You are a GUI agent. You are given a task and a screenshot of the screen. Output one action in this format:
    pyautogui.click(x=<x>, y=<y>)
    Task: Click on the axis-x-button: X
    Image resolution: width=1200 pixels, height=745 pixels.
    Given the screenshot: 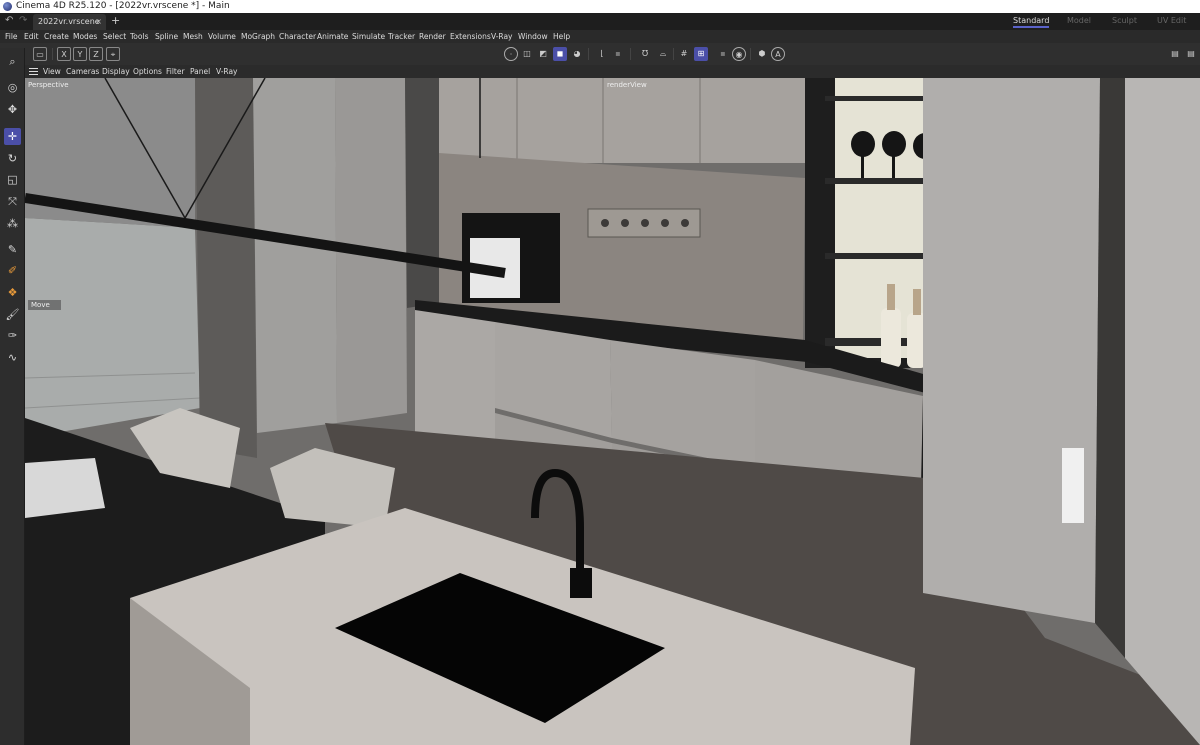 What is the action you would take?
    pyautogui.click(x=64, y=54)
    